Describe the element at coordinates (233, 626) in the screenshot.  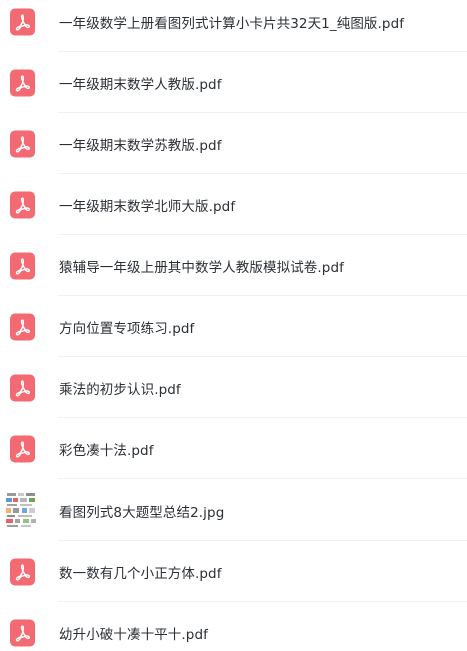
I see `file-row: 幼升小破十凑十平十.pdf` at that location.